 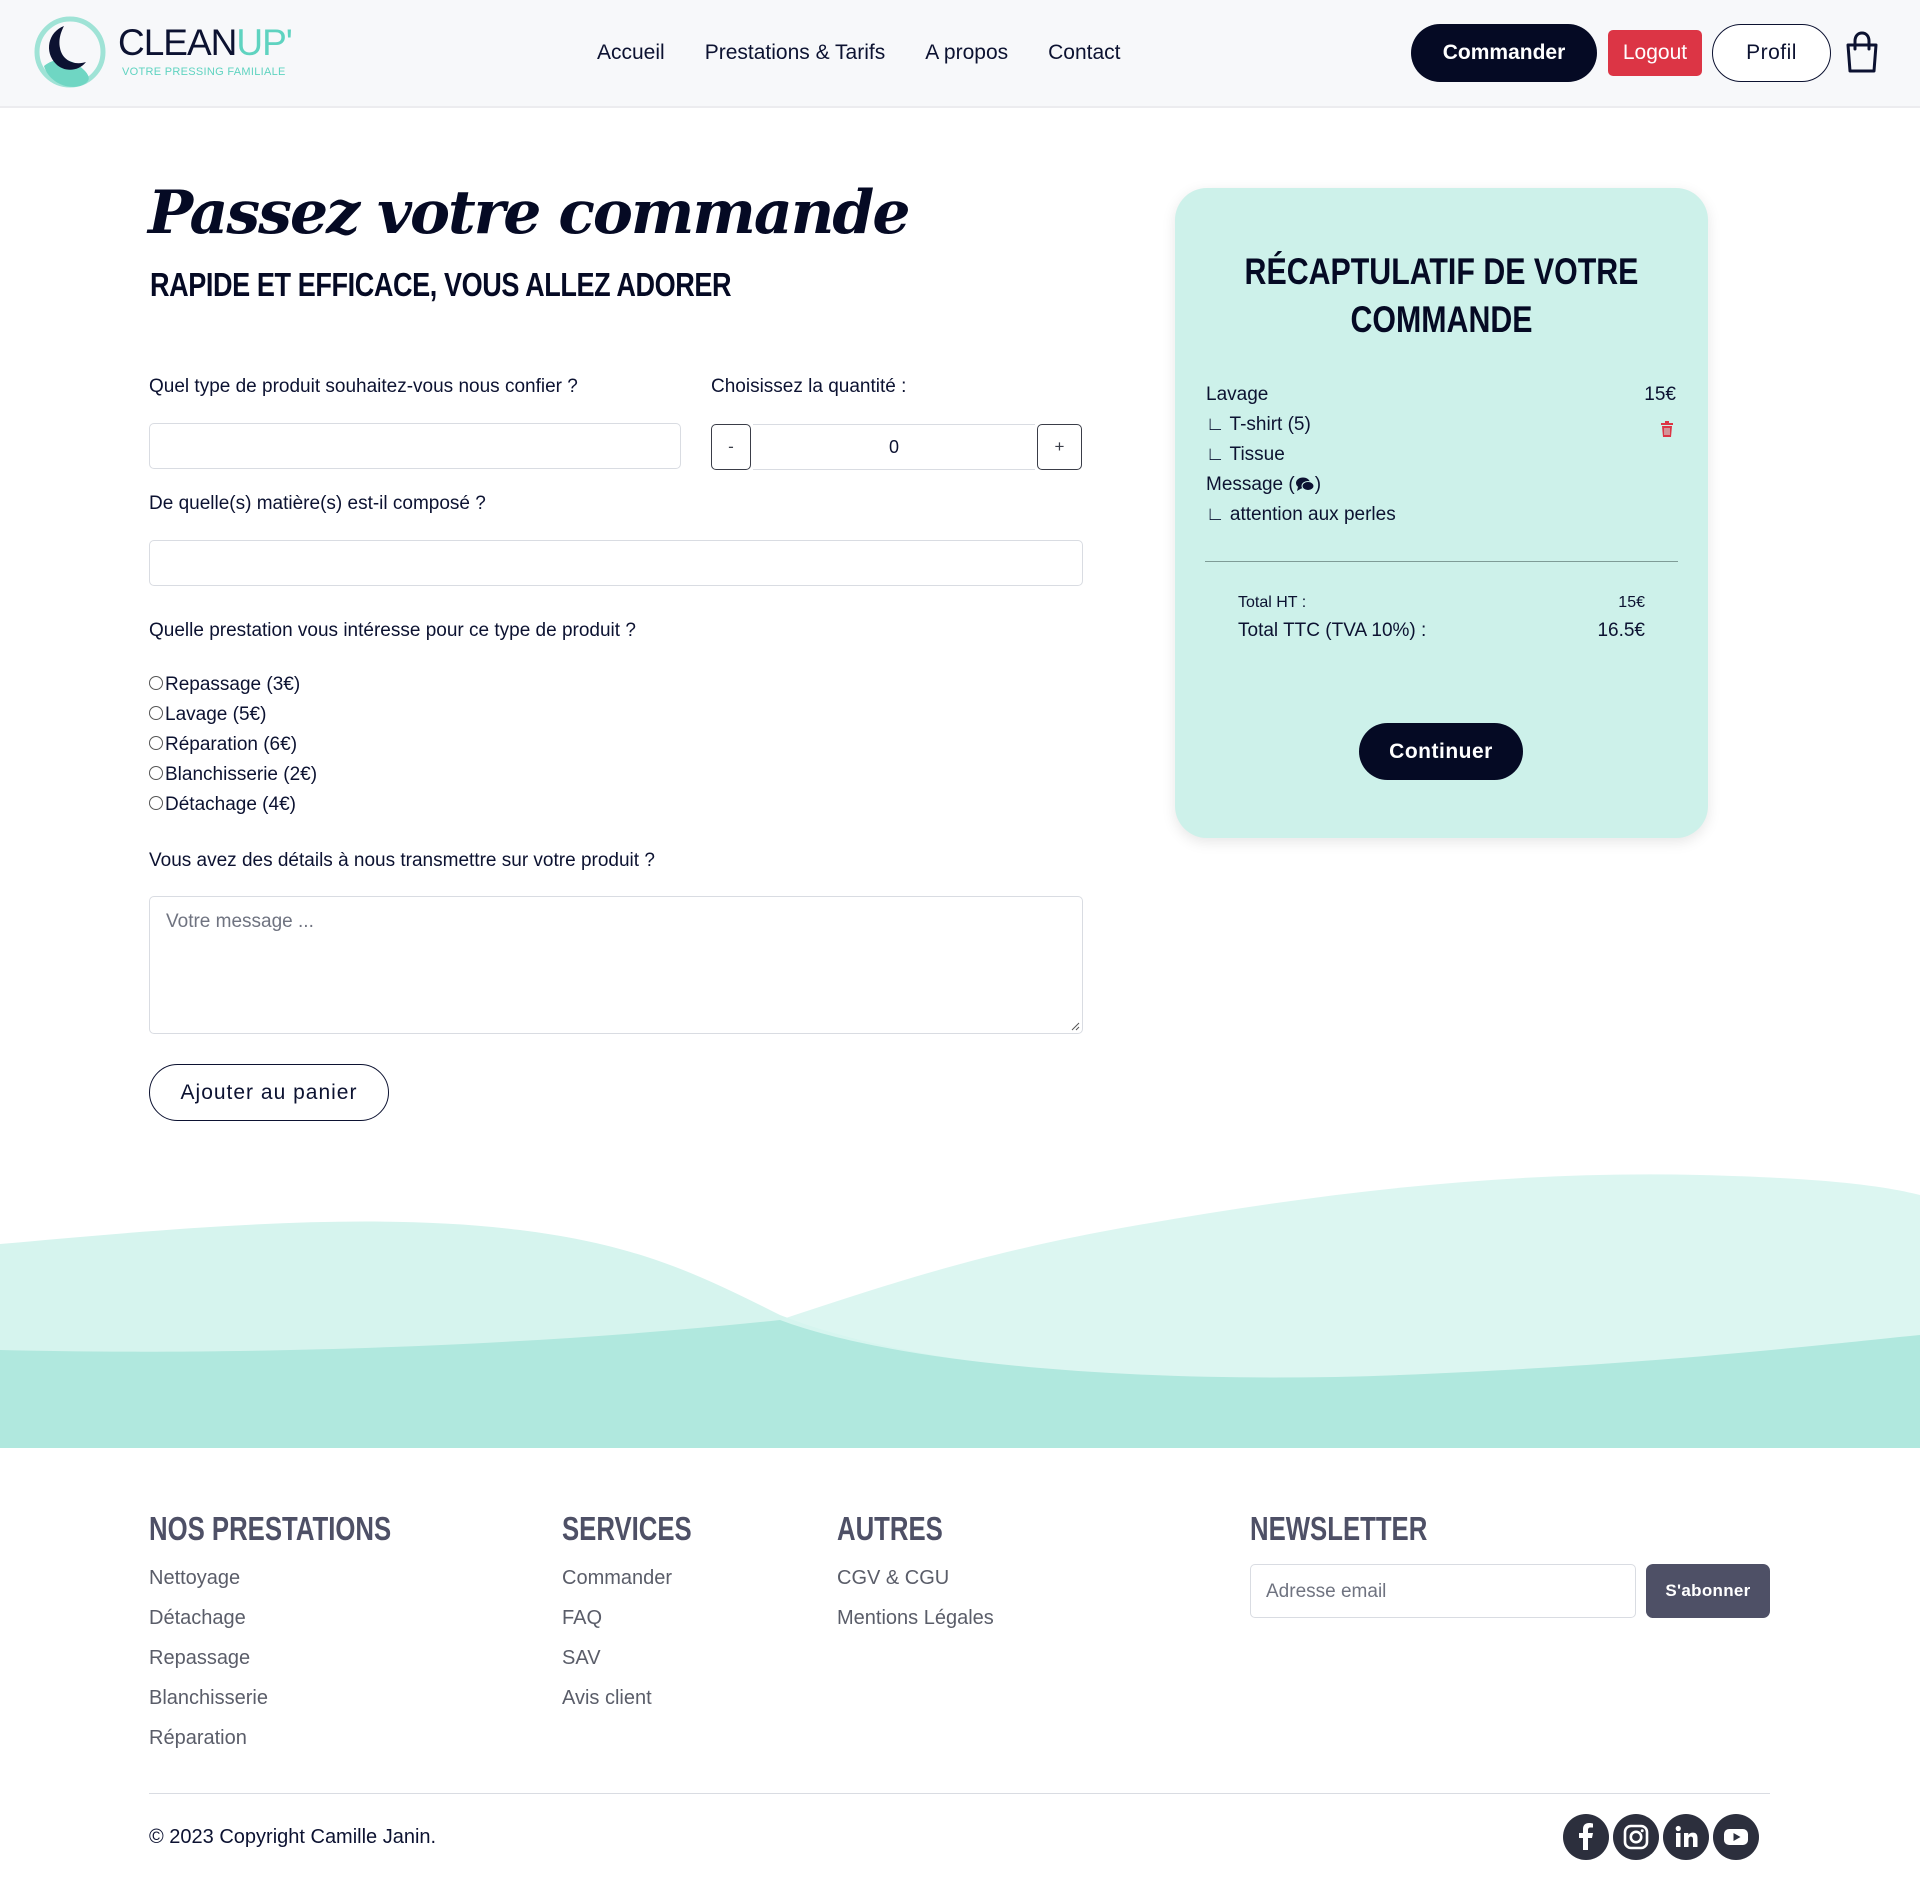 I want to click on service-option-label: Repassage (3€), so click(x=233, y=684).